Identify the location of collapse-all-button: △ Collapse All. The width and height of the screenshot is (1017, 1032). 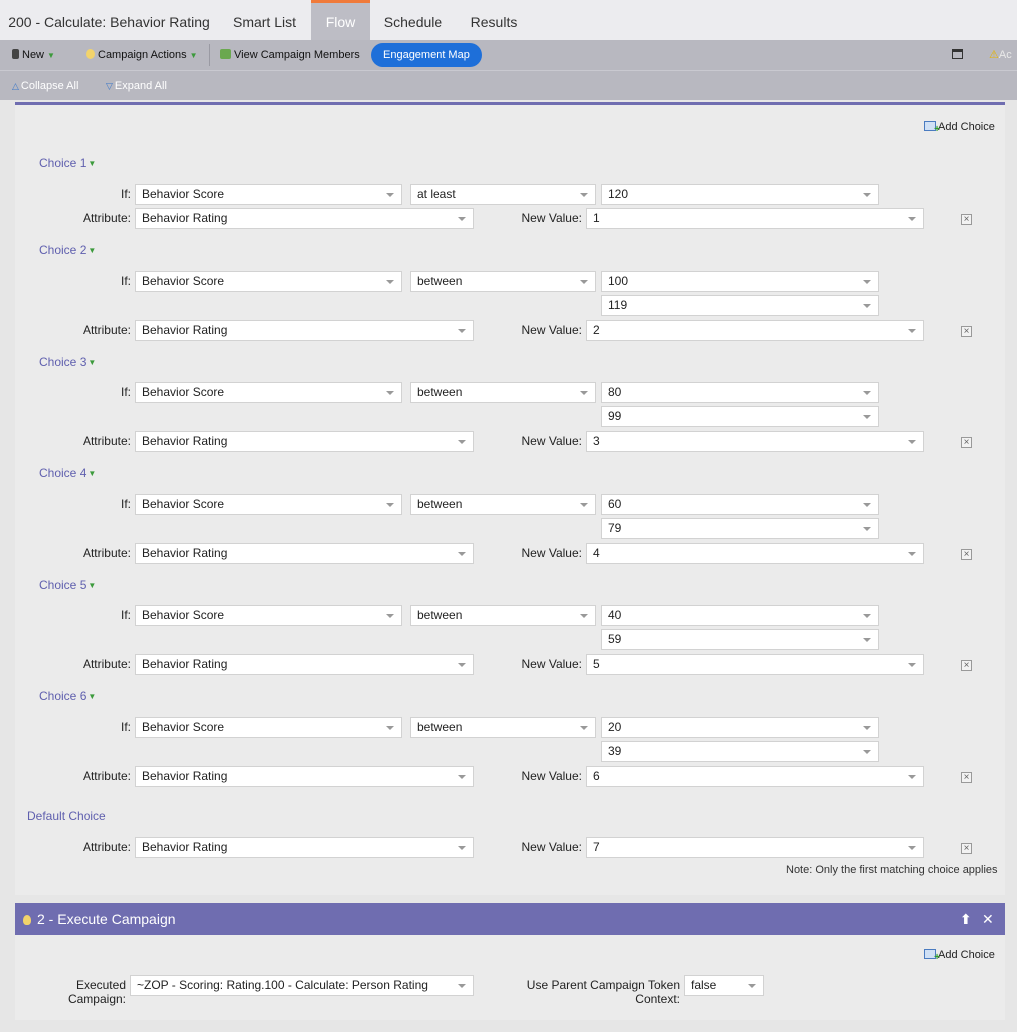
(45, 86).